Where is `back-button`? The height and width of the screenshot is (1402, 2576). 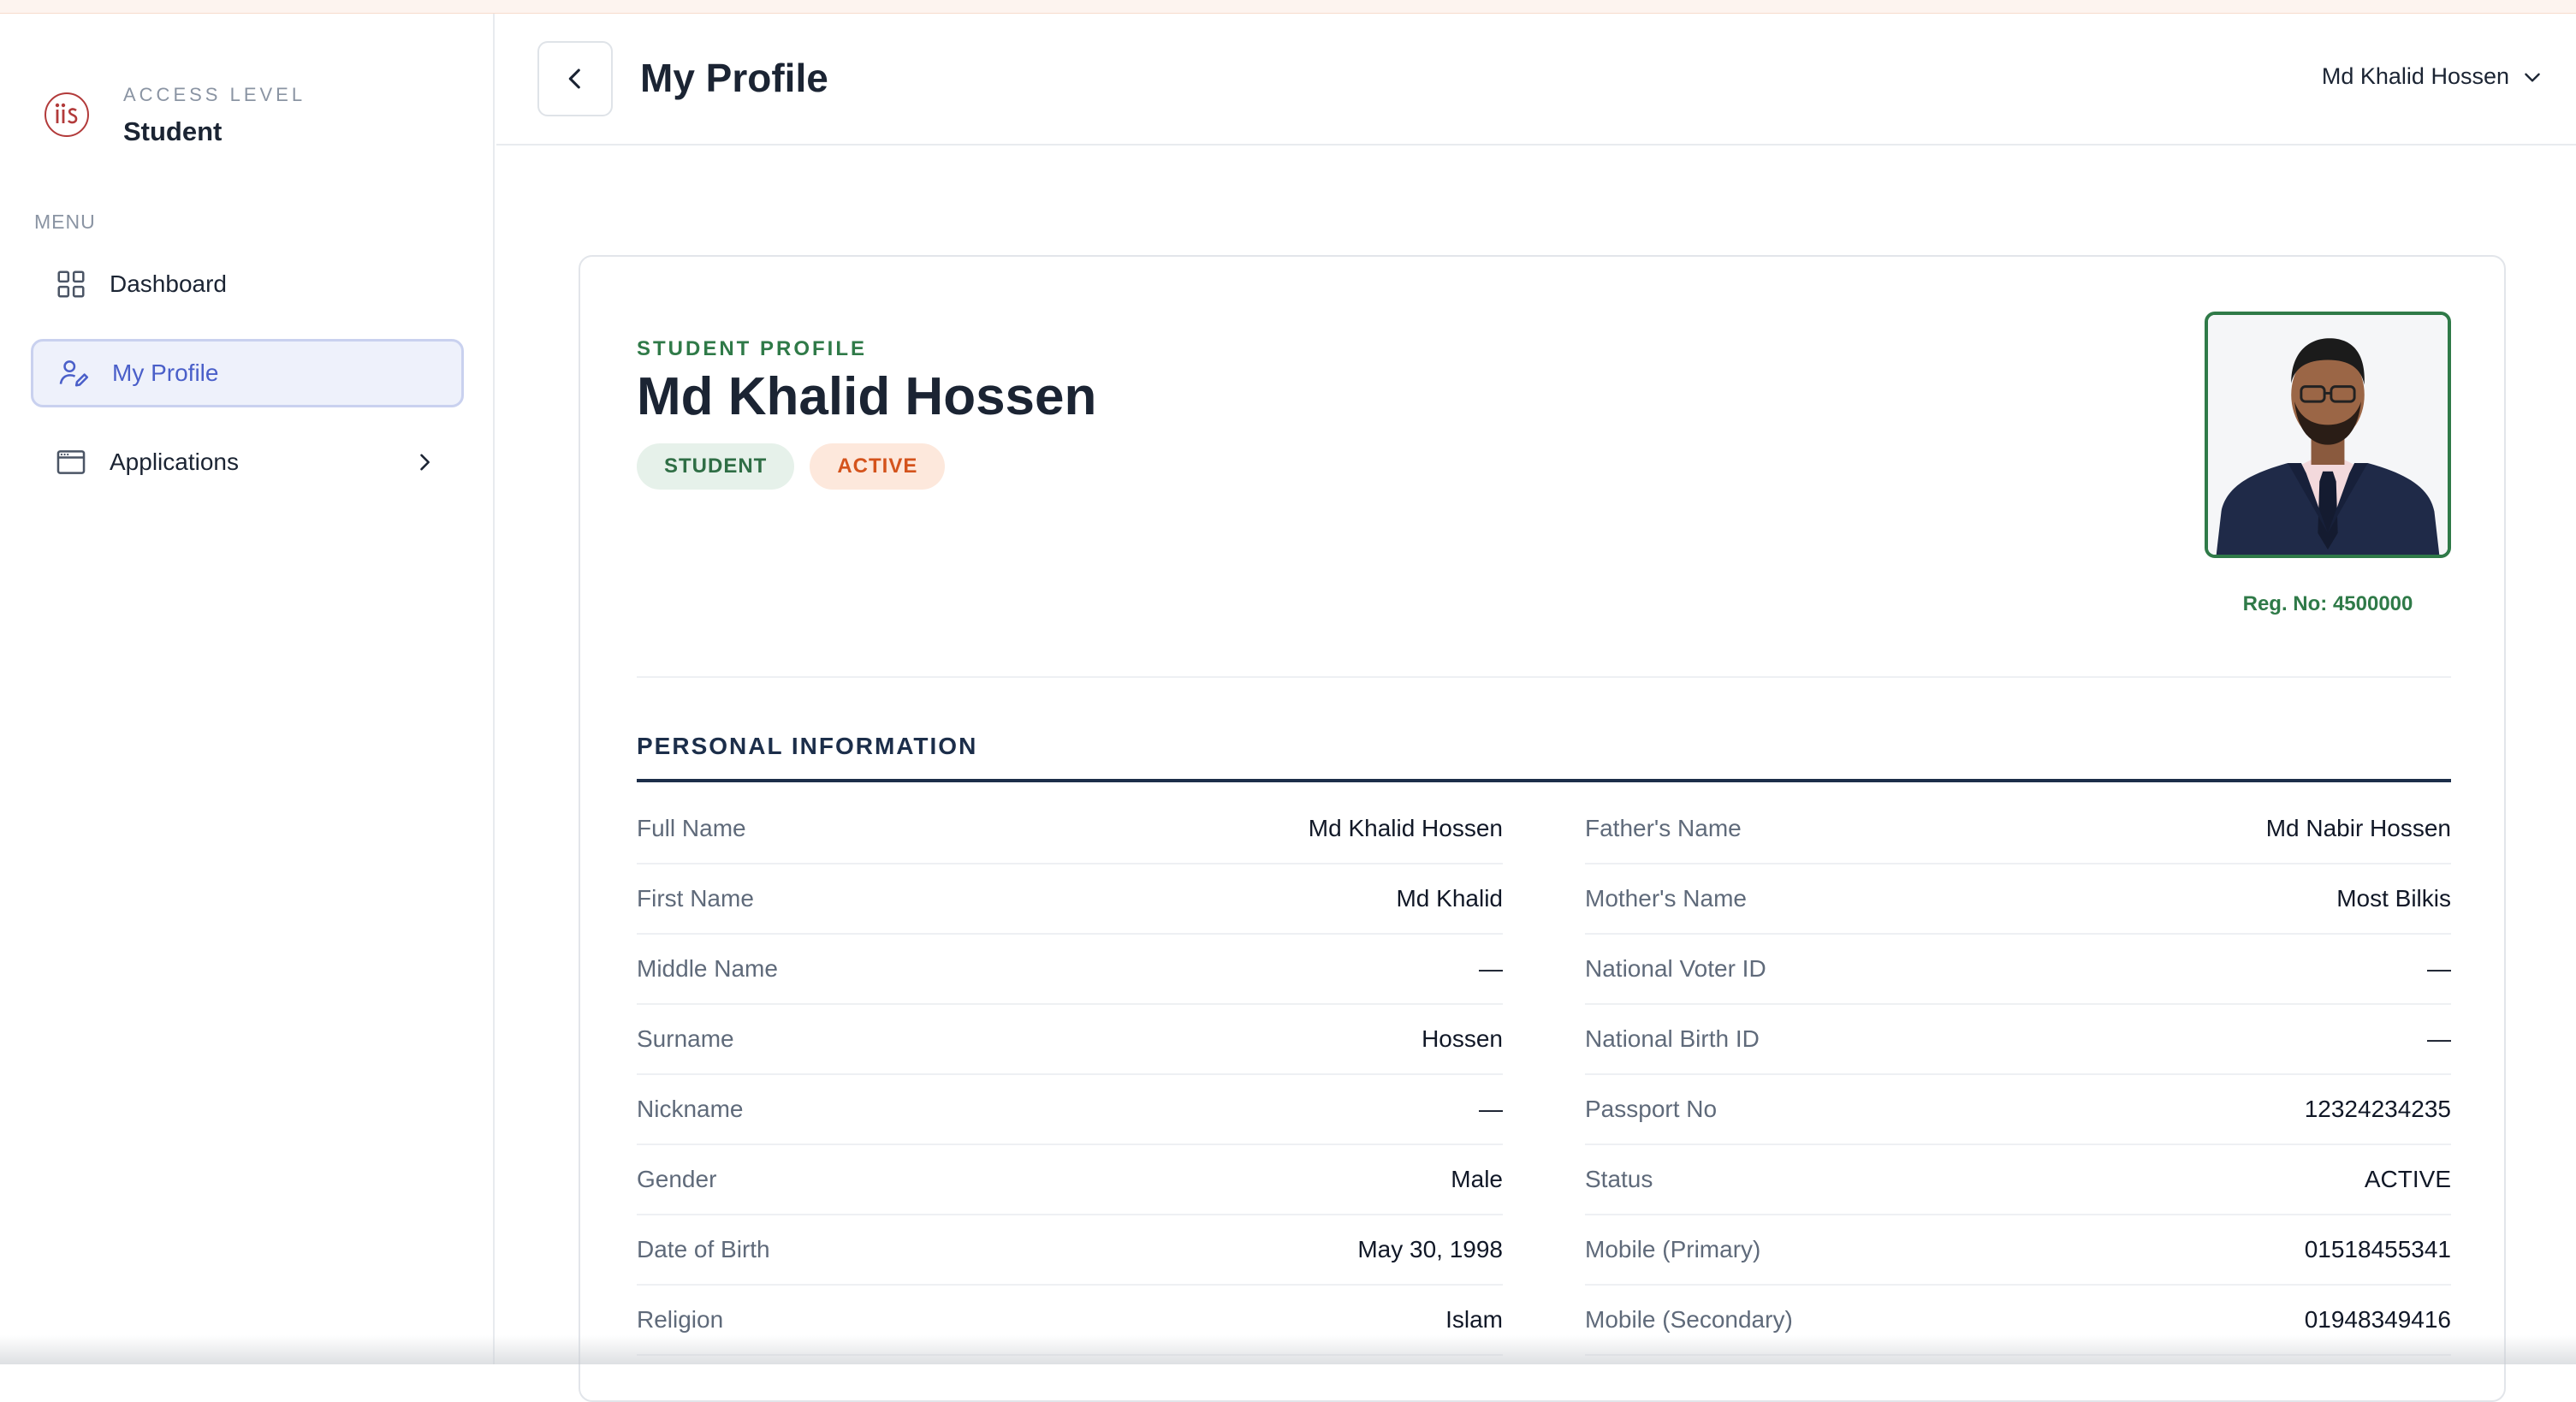 back-button is located at coordinates (575, 78).